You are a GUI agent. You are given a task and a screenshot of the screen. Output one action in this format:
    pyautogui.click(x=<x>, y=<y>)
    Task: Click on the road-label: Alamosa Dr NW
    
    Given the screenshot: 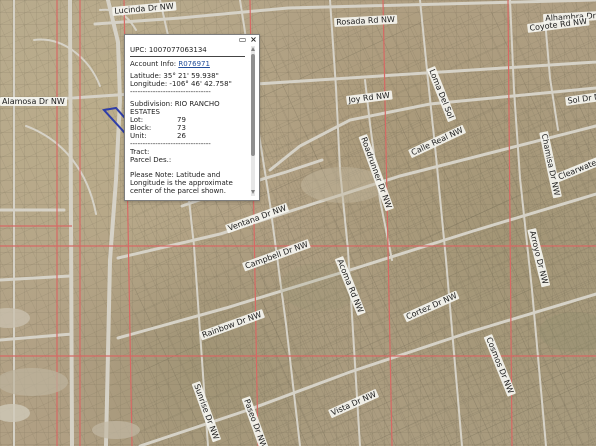 What is the action you would take?
    pyautogui.click(x=33, y=101)
    